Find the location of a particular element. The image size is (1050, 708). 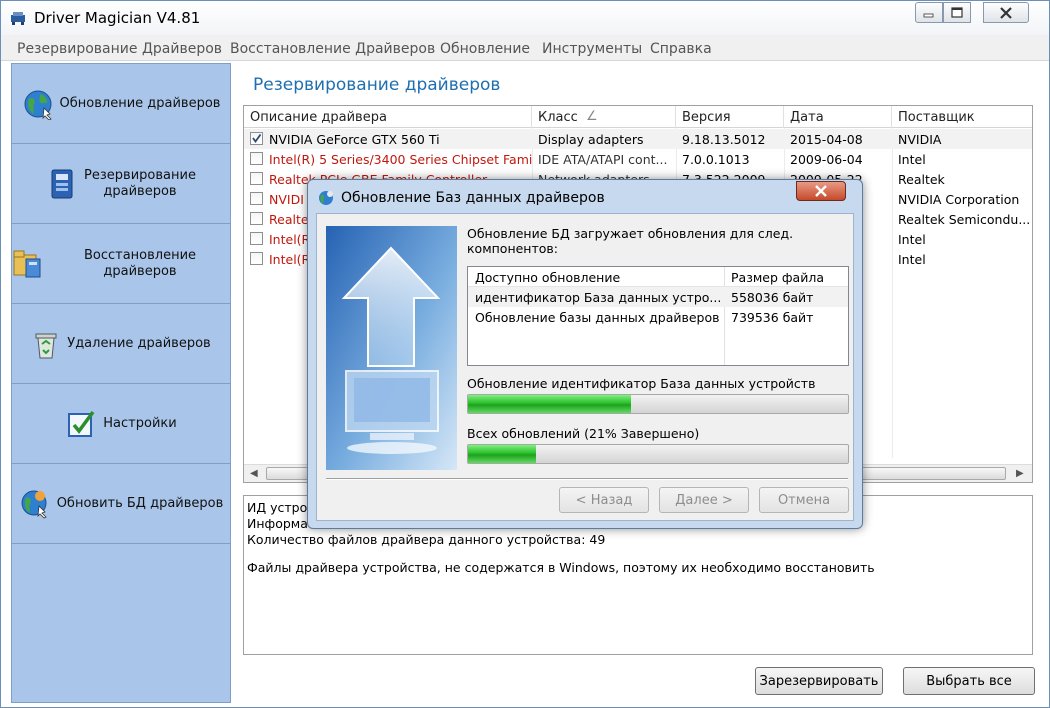

cell-date: 2015-04-08 is located at coordinates (826, 139).